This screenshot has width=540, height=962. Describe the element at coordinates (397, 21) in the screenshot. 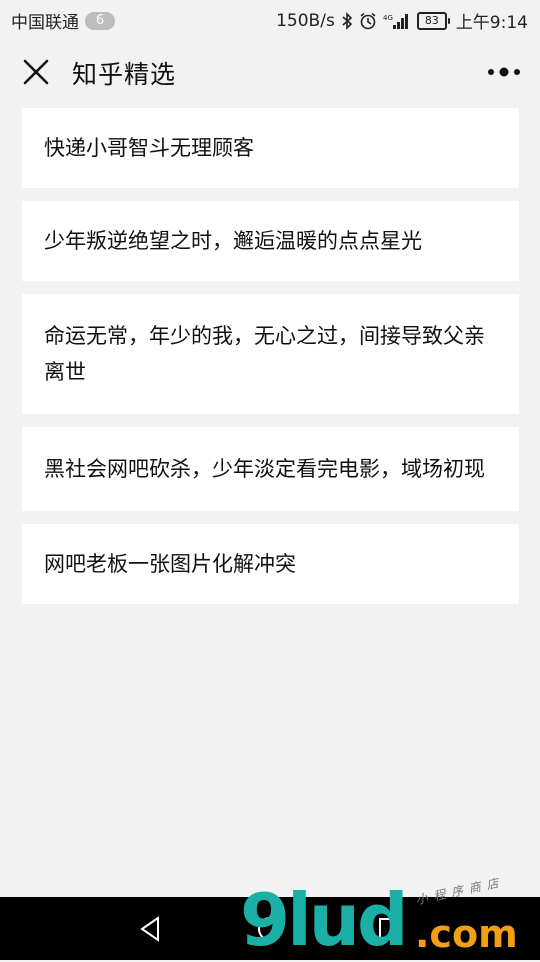

I see `signal-icon: 4G` at that location.